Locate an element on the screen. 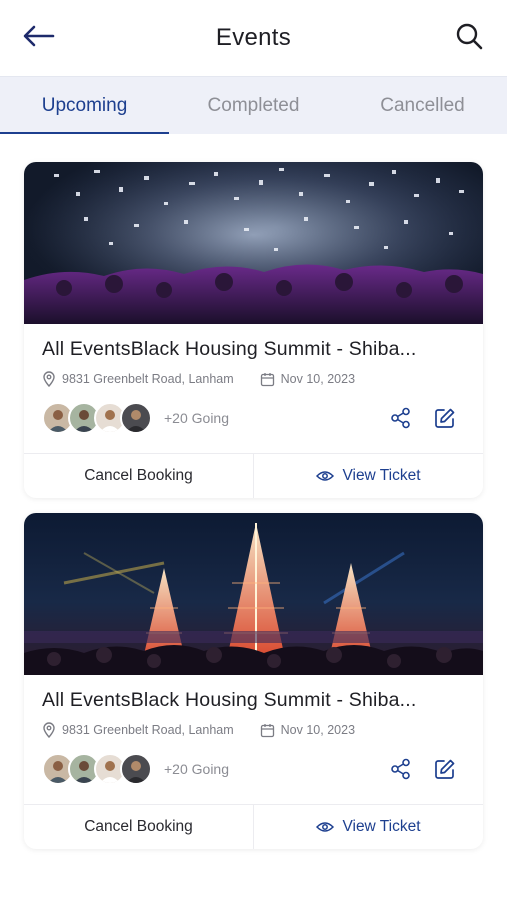  tab-completed: Completed is located at coordinates (253, 105).